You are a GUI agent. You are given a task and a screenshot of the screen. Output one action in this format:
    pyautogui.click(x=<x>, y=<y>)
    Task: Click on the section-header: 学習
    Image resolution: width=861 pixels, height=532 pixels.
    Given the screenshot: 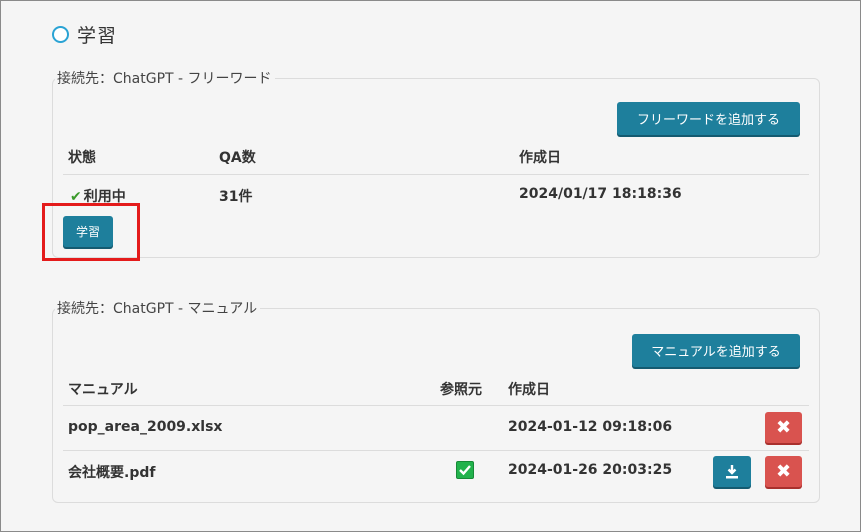 What is the action you would take?
    pyautogui.click(x=84, y=34)
    